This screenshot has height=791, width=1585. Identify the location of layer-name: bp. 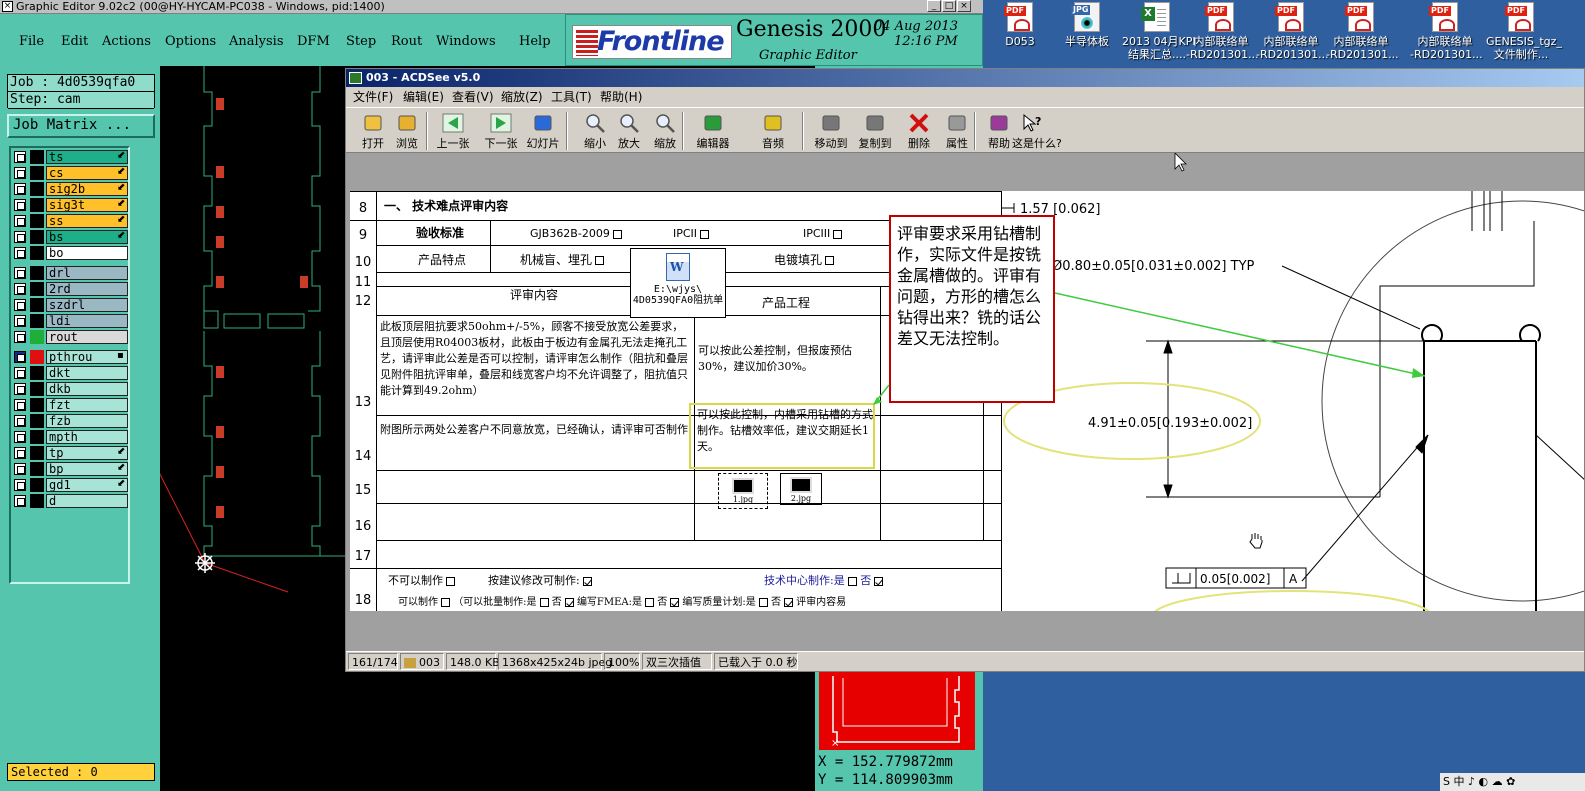
(87, 469).